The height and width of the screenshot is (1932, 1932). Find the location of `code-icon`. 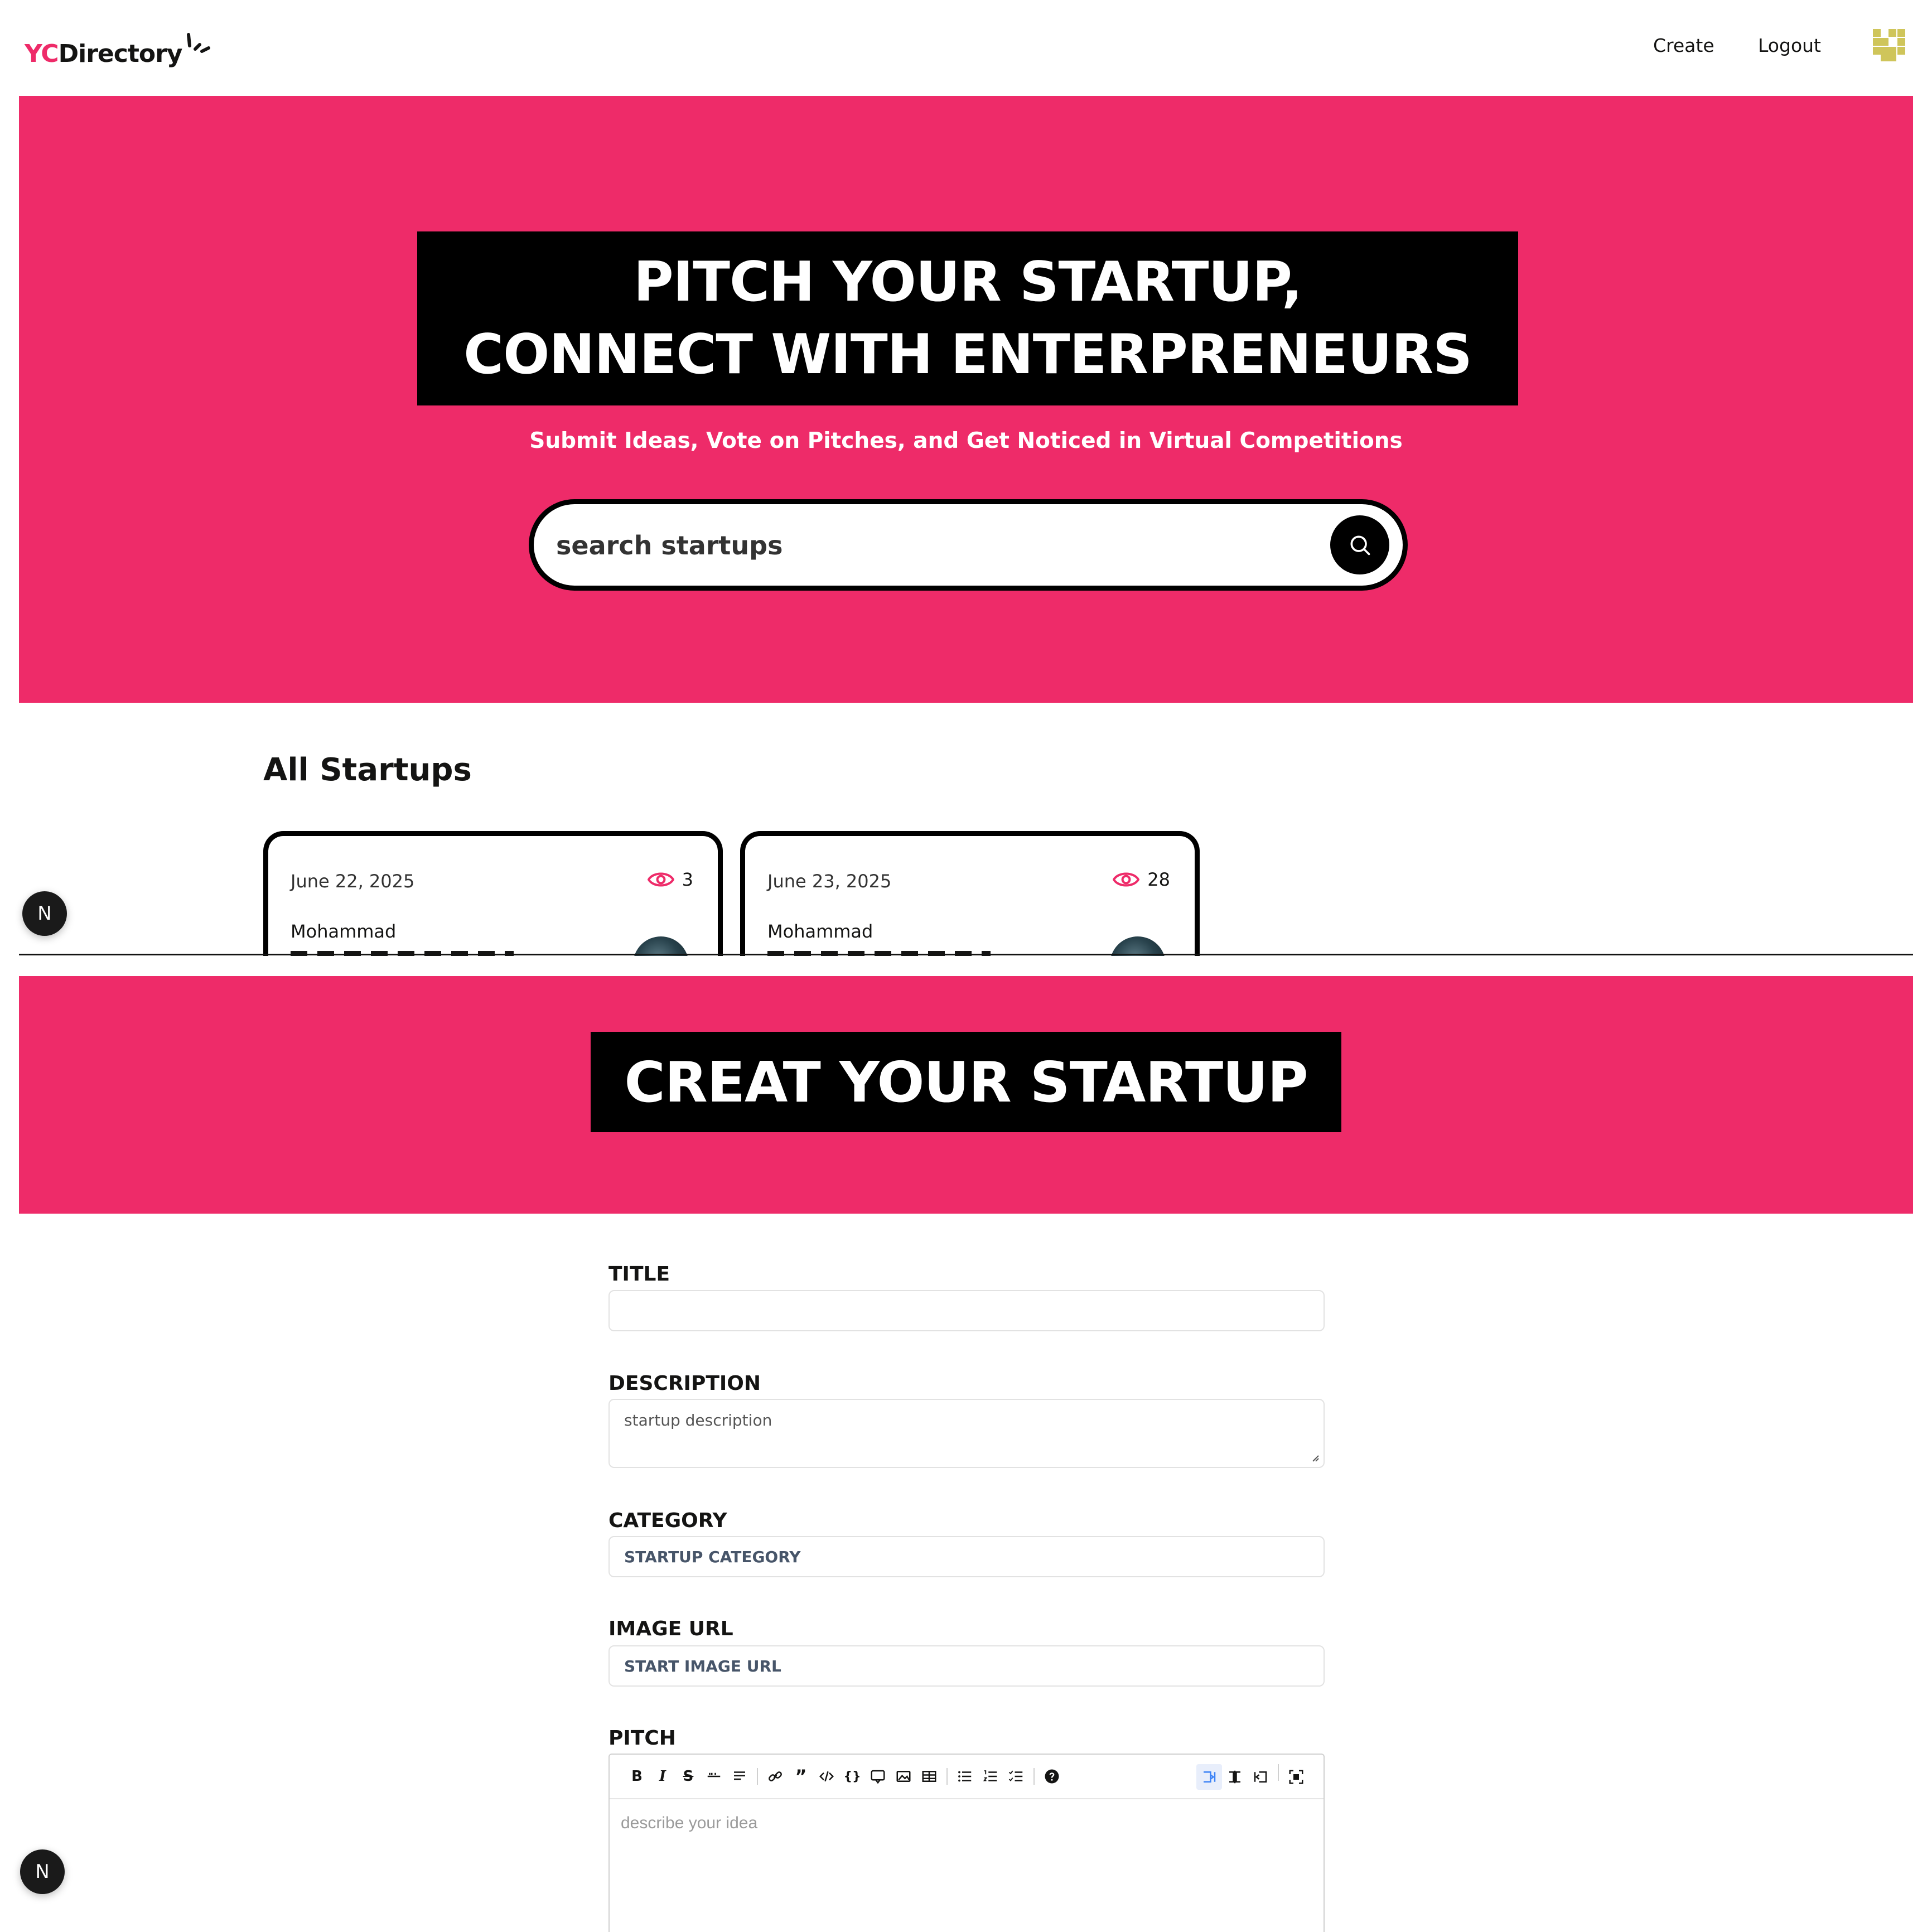

code-icon is located at coordinates (826, 1776).